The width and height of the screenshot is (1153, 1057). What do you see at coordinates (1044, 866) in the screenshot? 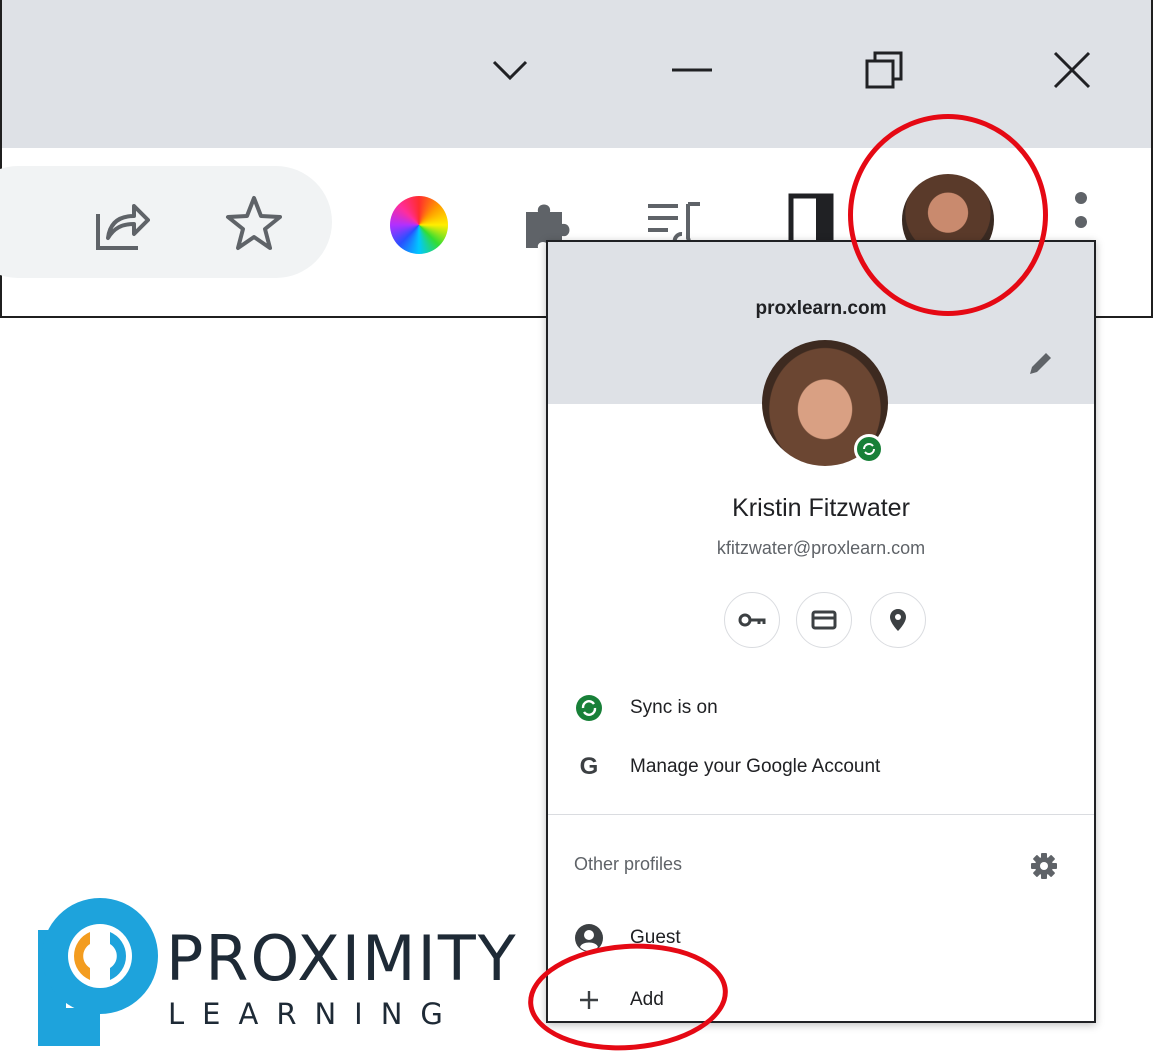
I see `gear-icon` at bounding box center [1044, 866].